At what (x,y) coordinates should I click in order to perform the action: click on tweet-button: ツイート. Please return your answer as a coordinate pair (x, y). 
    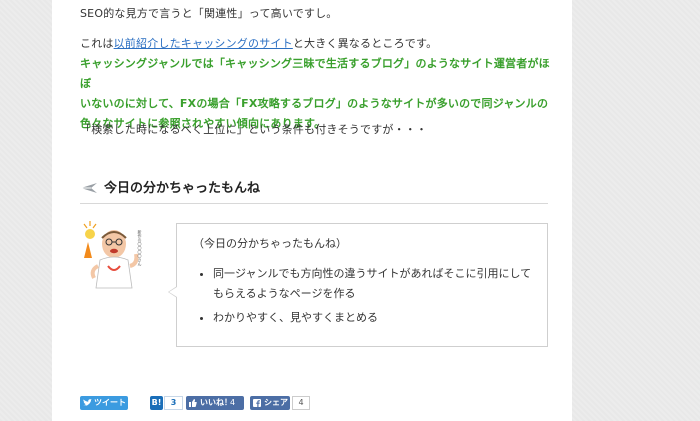
    Looking at the image, I should click on (104, 403).